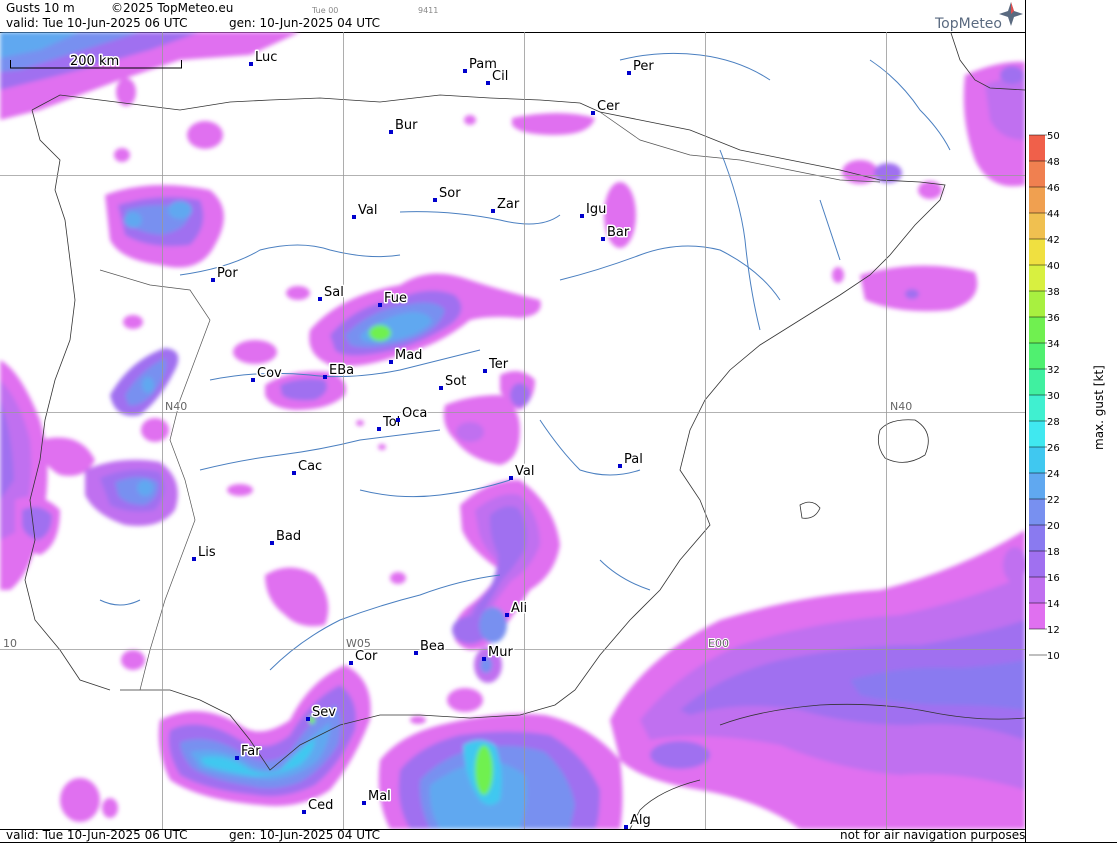 This screenshot has width=1117, height=843. Describe the element at coordinates (718, 643) in the screenshot. I see `lon-label-e00: E00` at that location.